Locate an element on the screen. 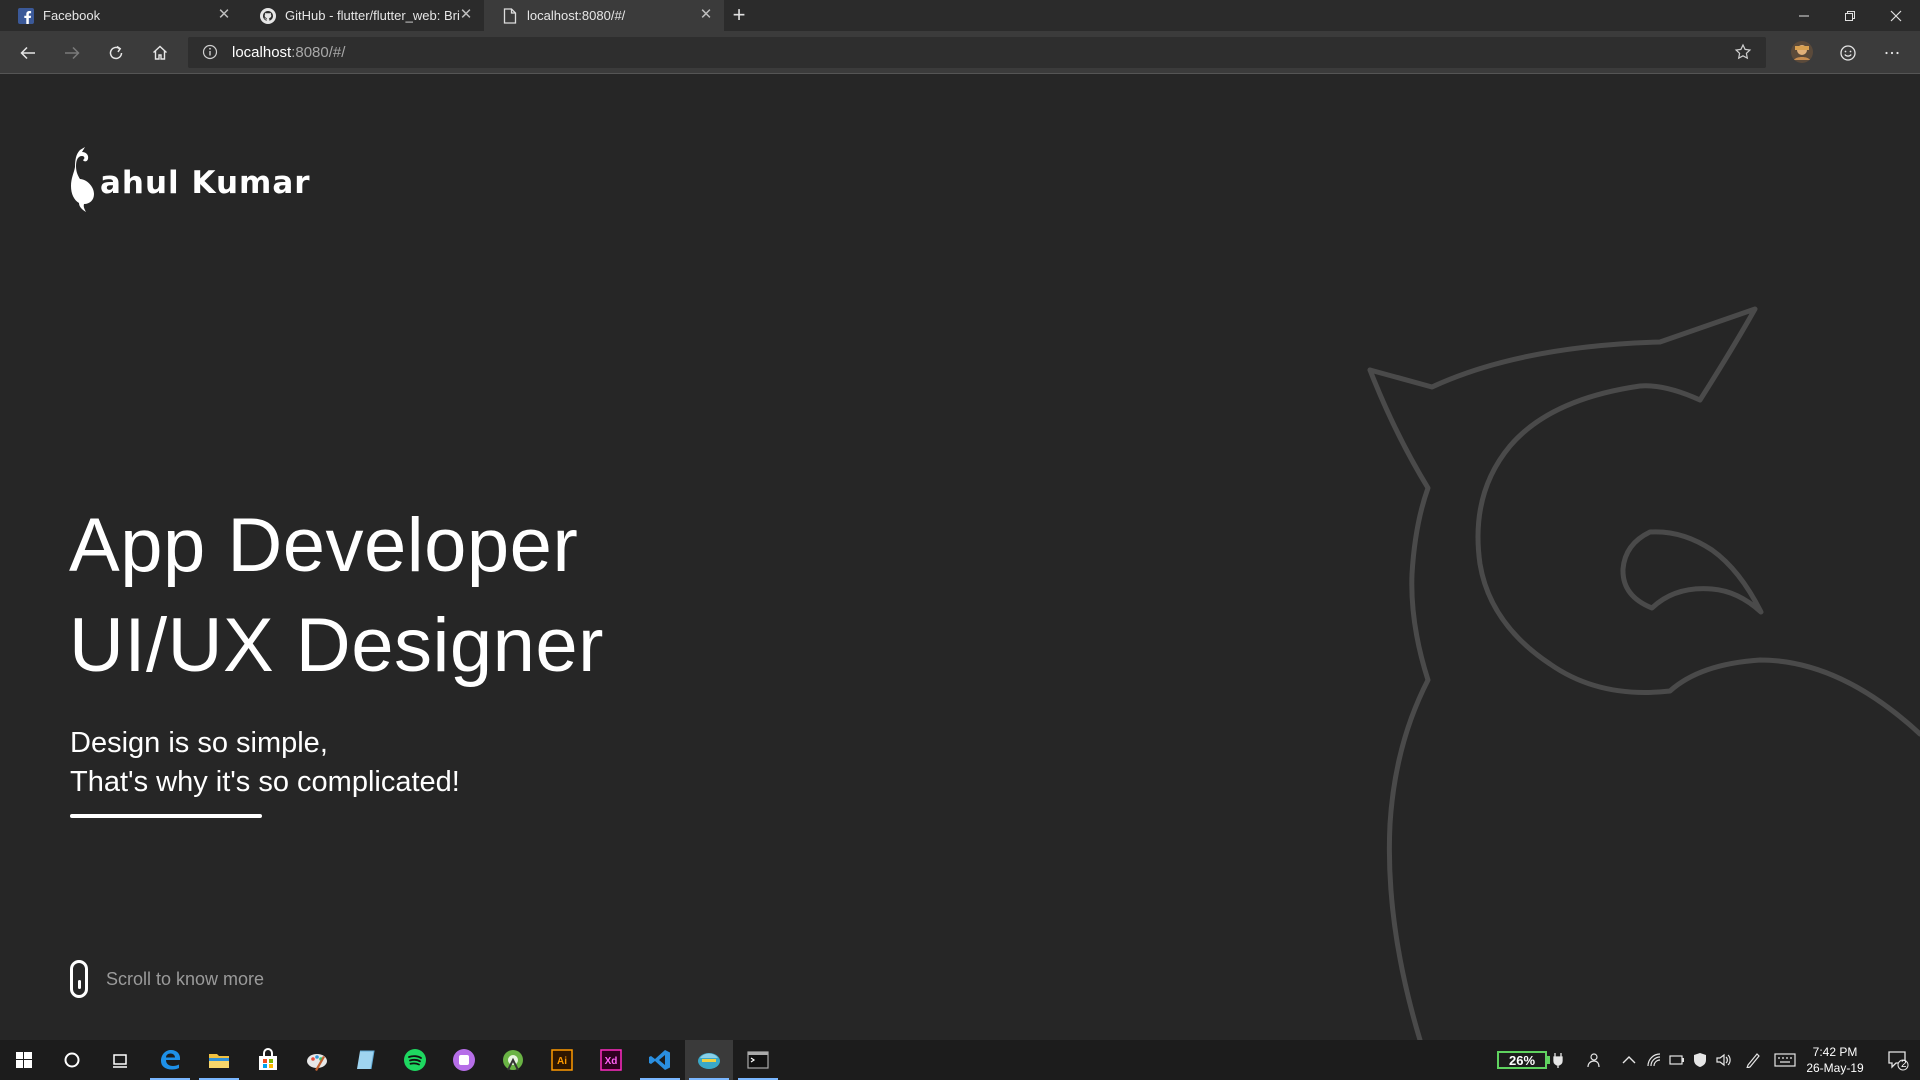 This screenshot has height=1080, width=1920. url-host: localhost is located at coordinates (262, 52).